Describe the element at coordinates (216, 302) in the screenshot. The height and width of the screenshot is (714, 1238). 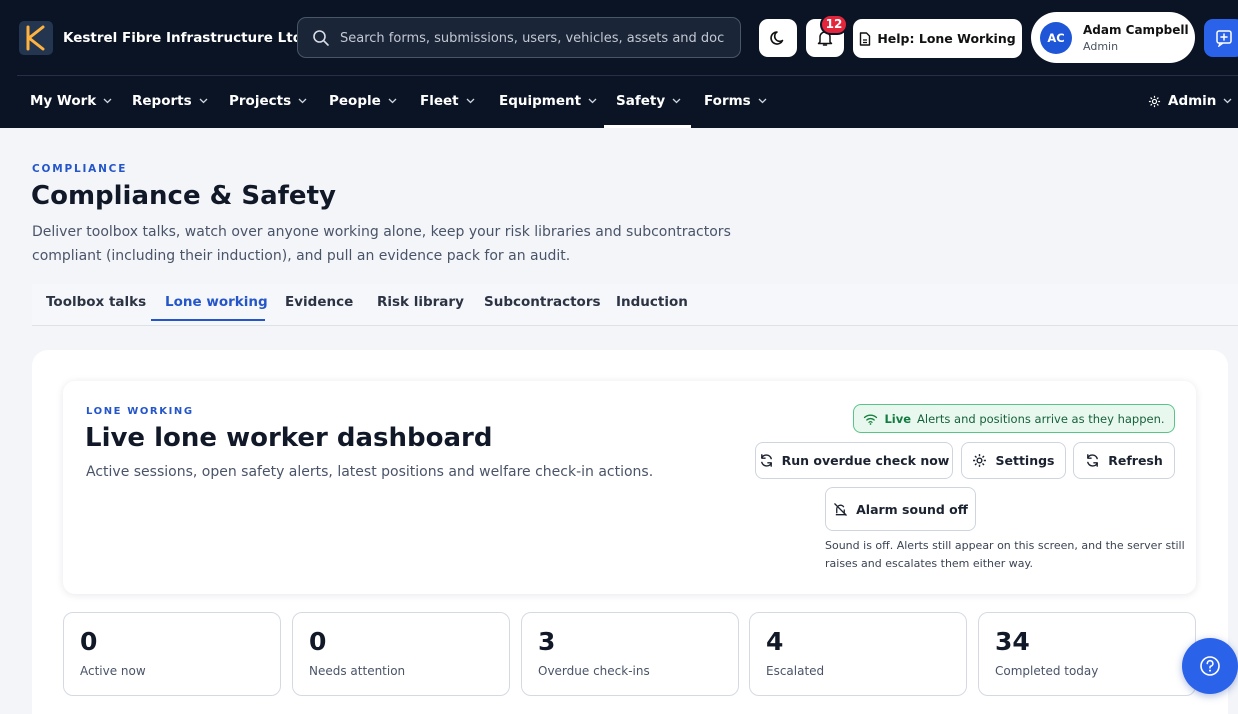
I see `tab-lone-working: Lone working` at that location.